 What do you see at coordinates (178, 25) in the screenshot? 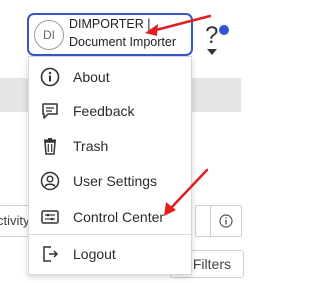
I see `annotation-arrow-top` at bounding box center [178, 25].